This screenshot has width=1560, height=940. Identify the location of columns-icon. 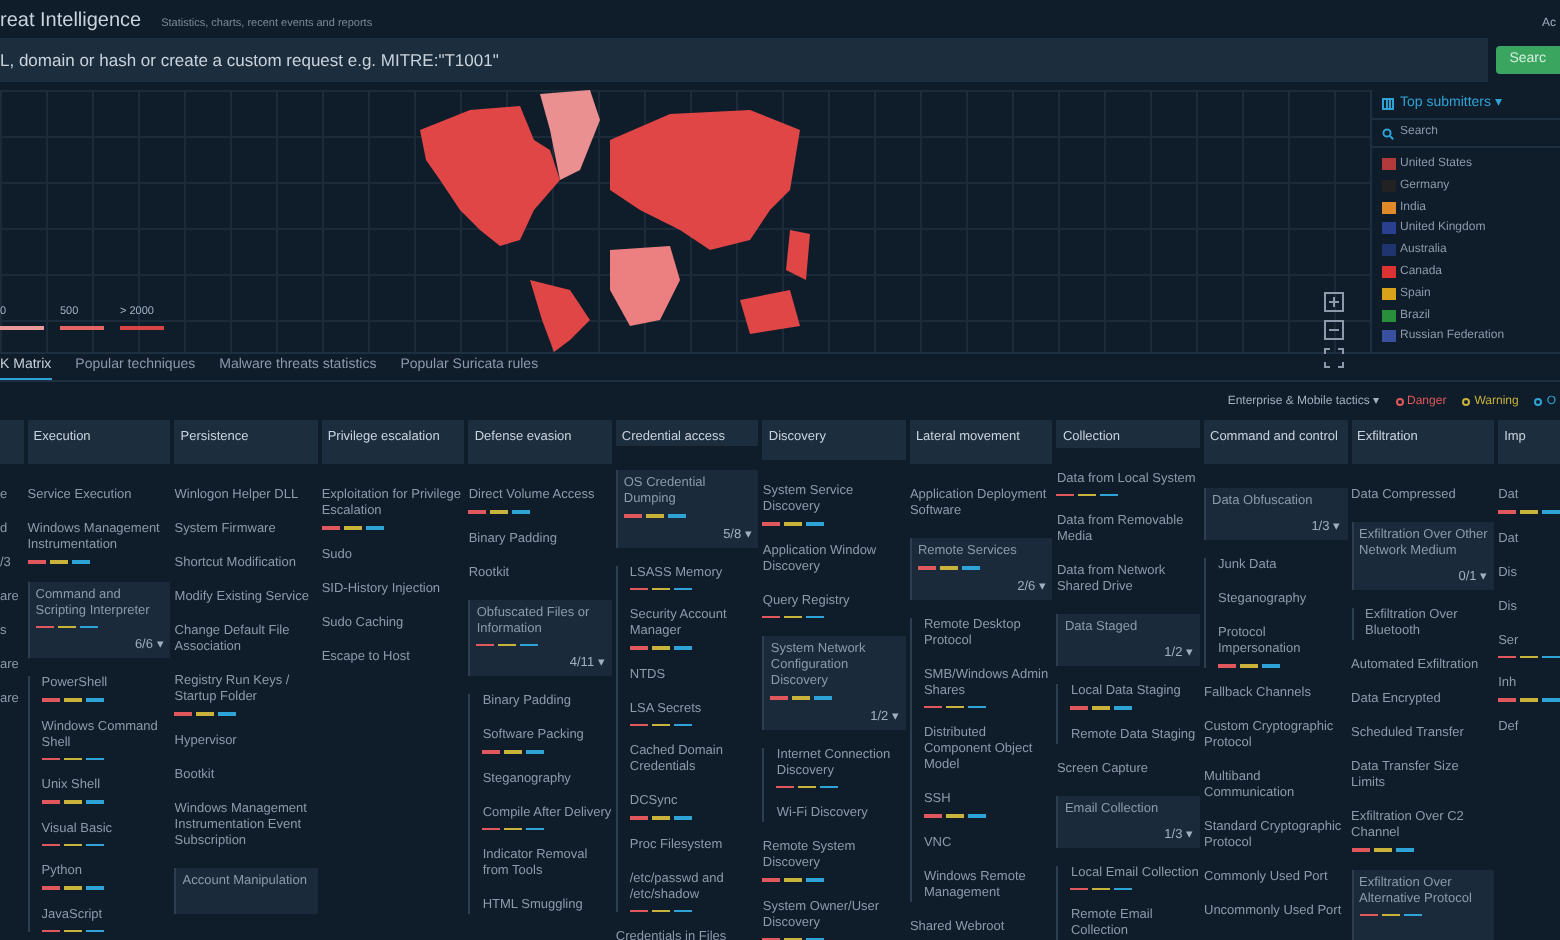
(1388, 104).